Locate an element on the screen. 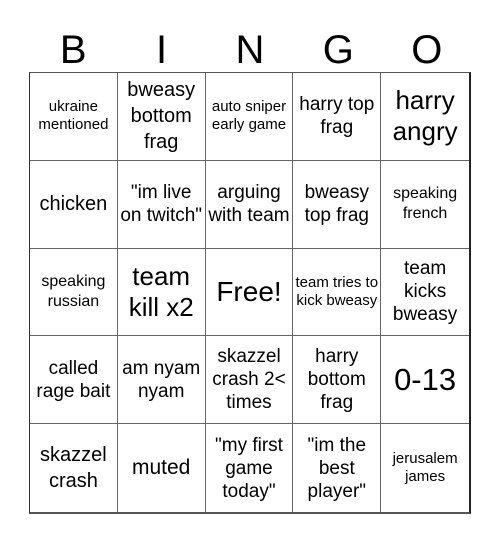  bingo-cell: bweasy bottom frag is located at coordinates (161, 117).